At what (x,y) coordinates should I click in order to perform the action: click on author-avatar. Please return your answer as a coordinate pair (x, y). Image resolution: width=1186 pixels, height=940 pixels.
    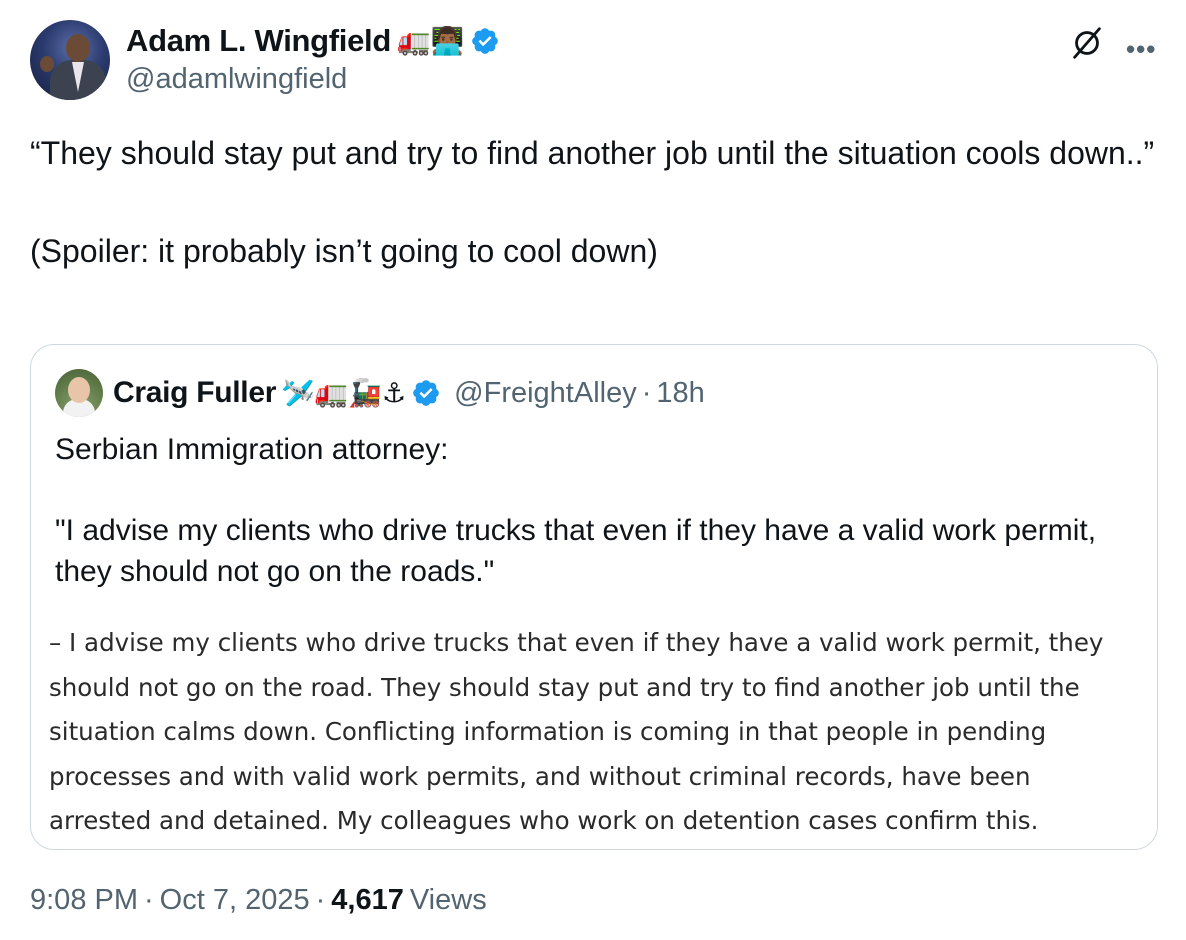
    Looking at the image, I should click on (70, 60).